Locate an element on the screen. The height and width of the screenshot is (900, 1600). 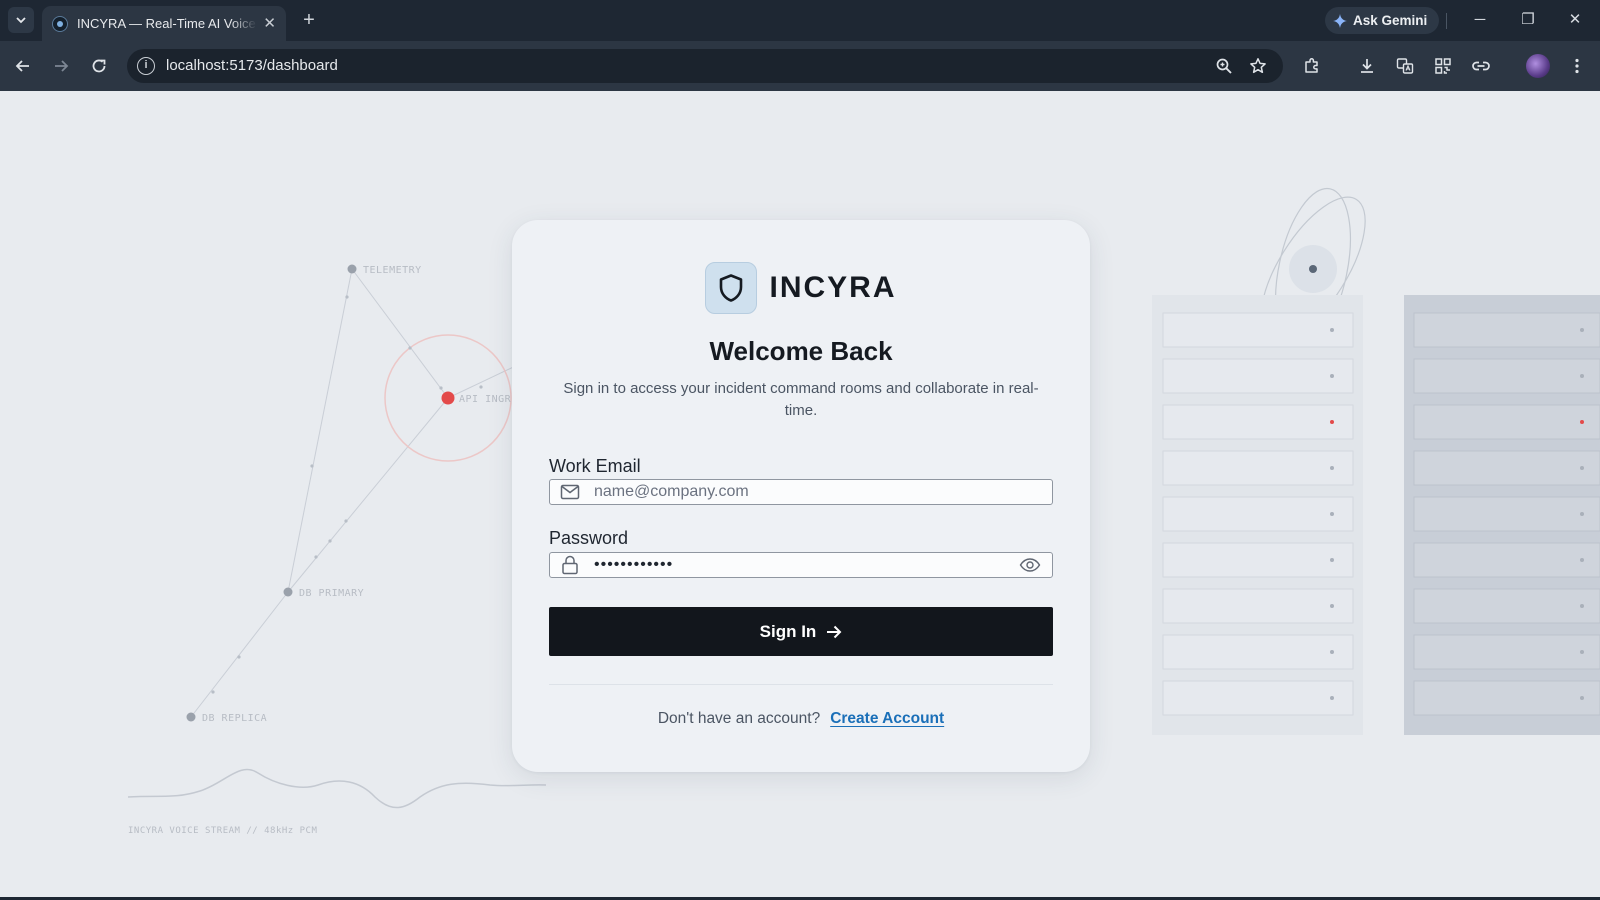
lock-icon is located at coordinates (570, 565).